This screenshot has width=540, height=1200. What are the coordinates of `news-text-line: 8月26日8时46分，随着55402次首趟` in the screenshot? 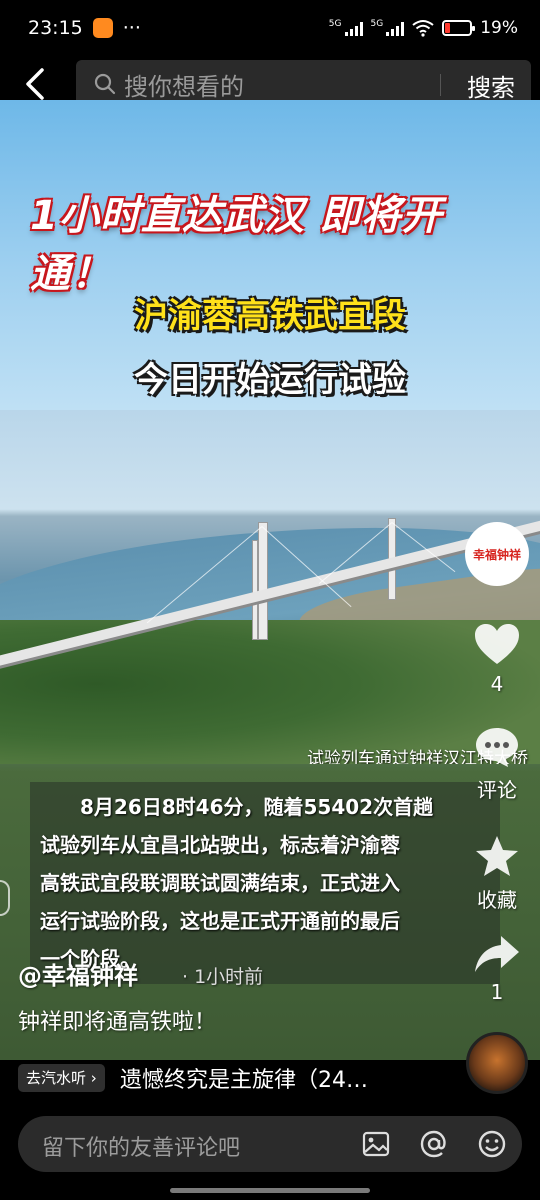 It's located at (257, 807).